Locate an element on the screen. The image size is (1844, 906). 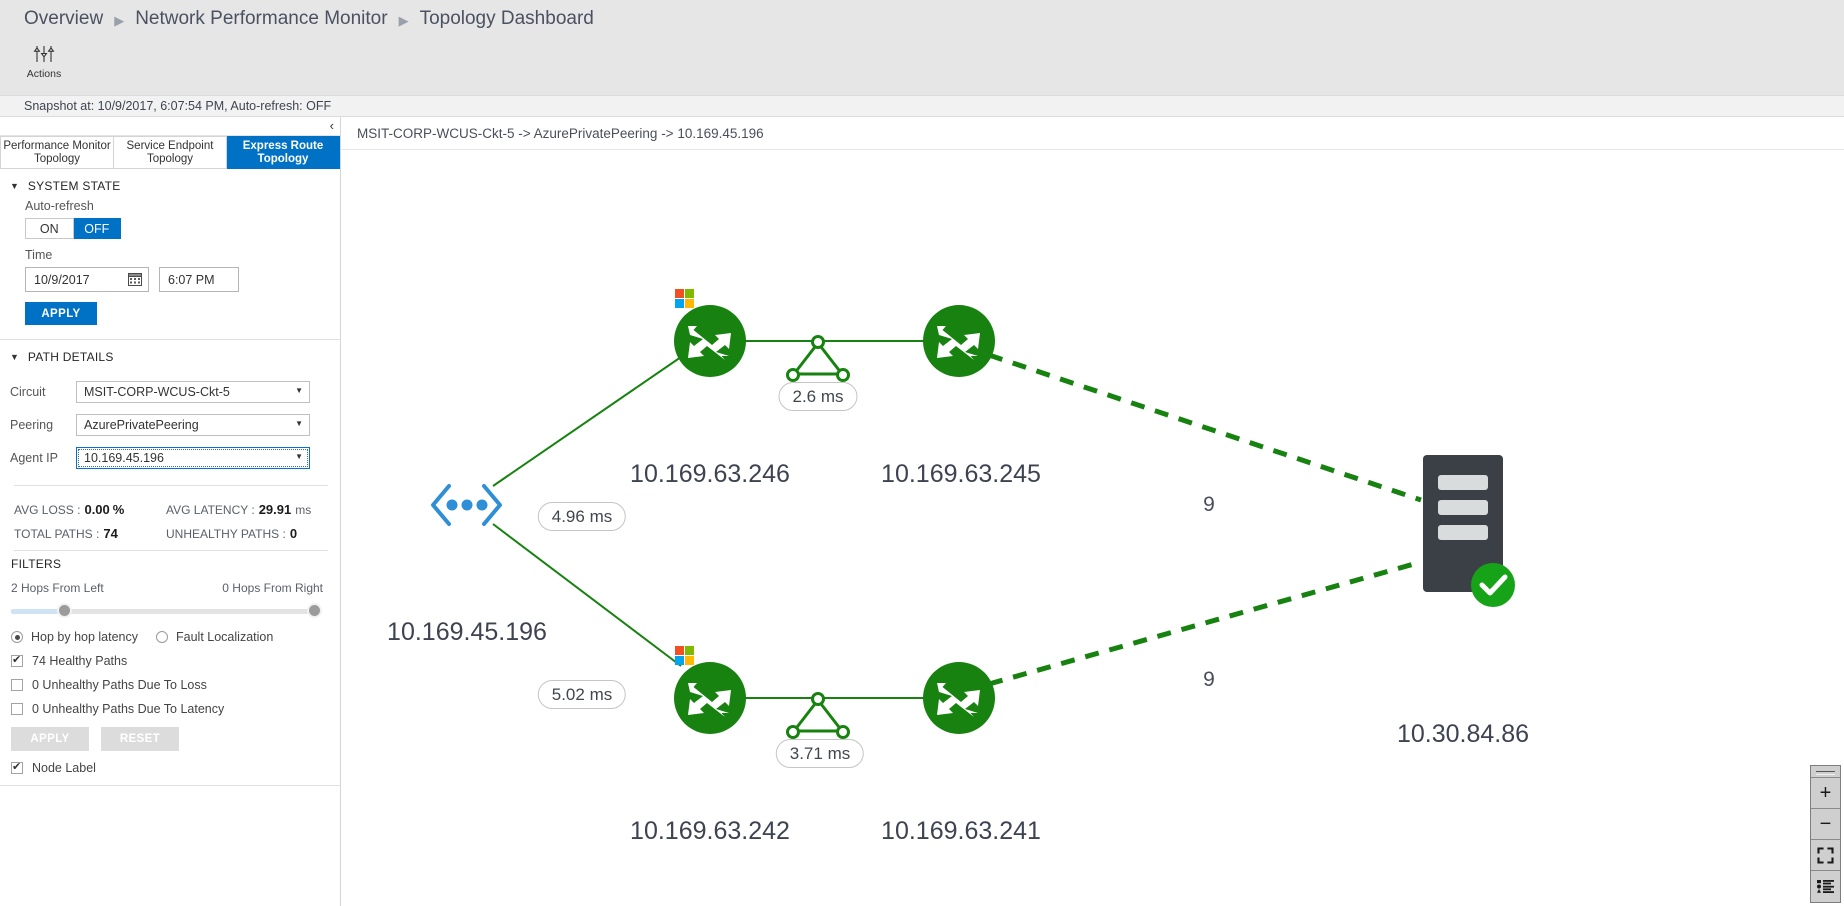
agent-ip-label: Agent IP is located at coordinates (34, 458).